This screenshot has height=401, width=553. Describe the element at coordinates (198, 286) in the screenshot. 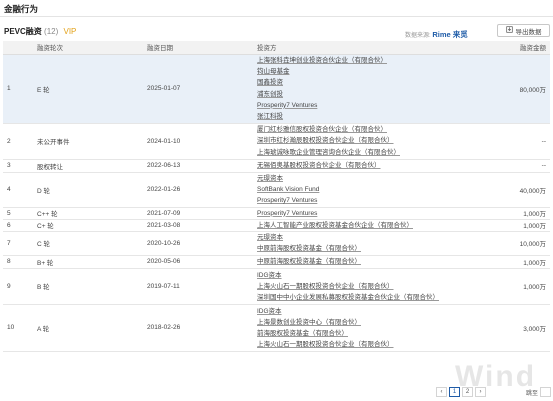

I see `row-date: 2019-07-11` at that location.